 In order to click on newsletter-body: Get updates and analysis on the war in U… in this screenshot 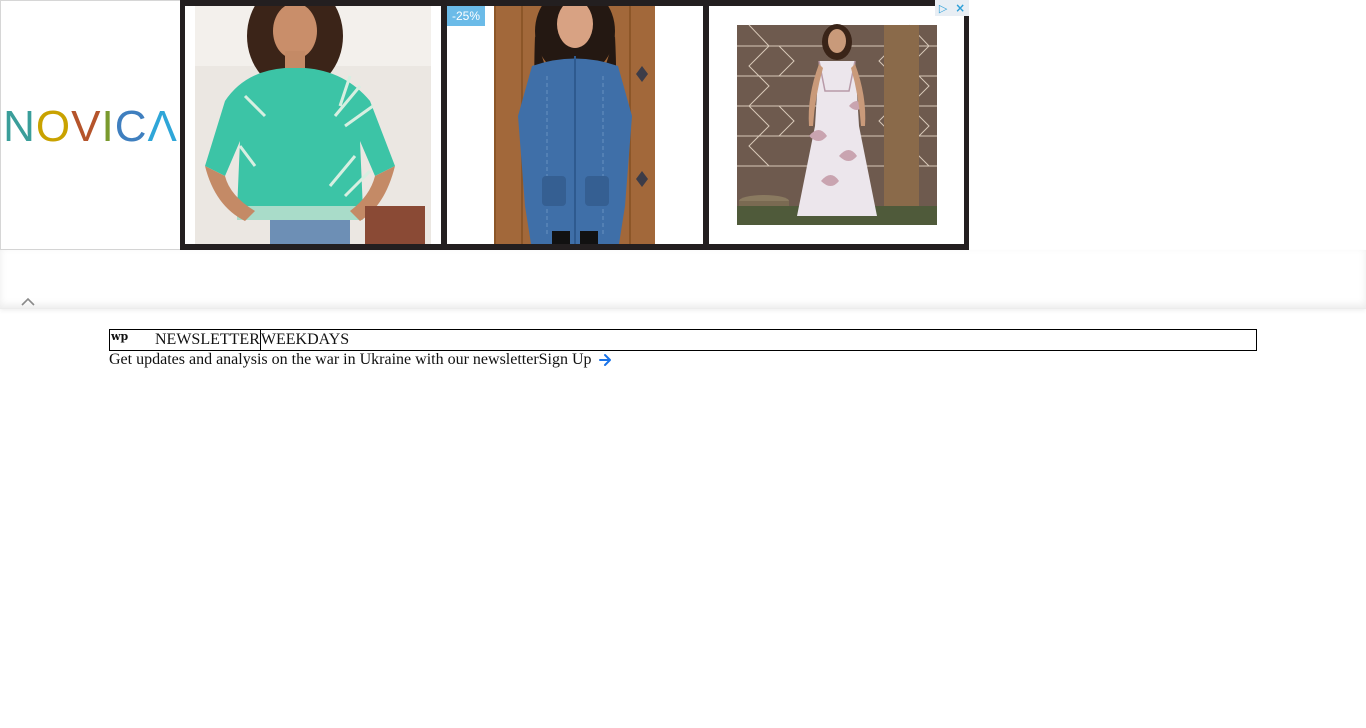, I will do `click(683, 360)`.